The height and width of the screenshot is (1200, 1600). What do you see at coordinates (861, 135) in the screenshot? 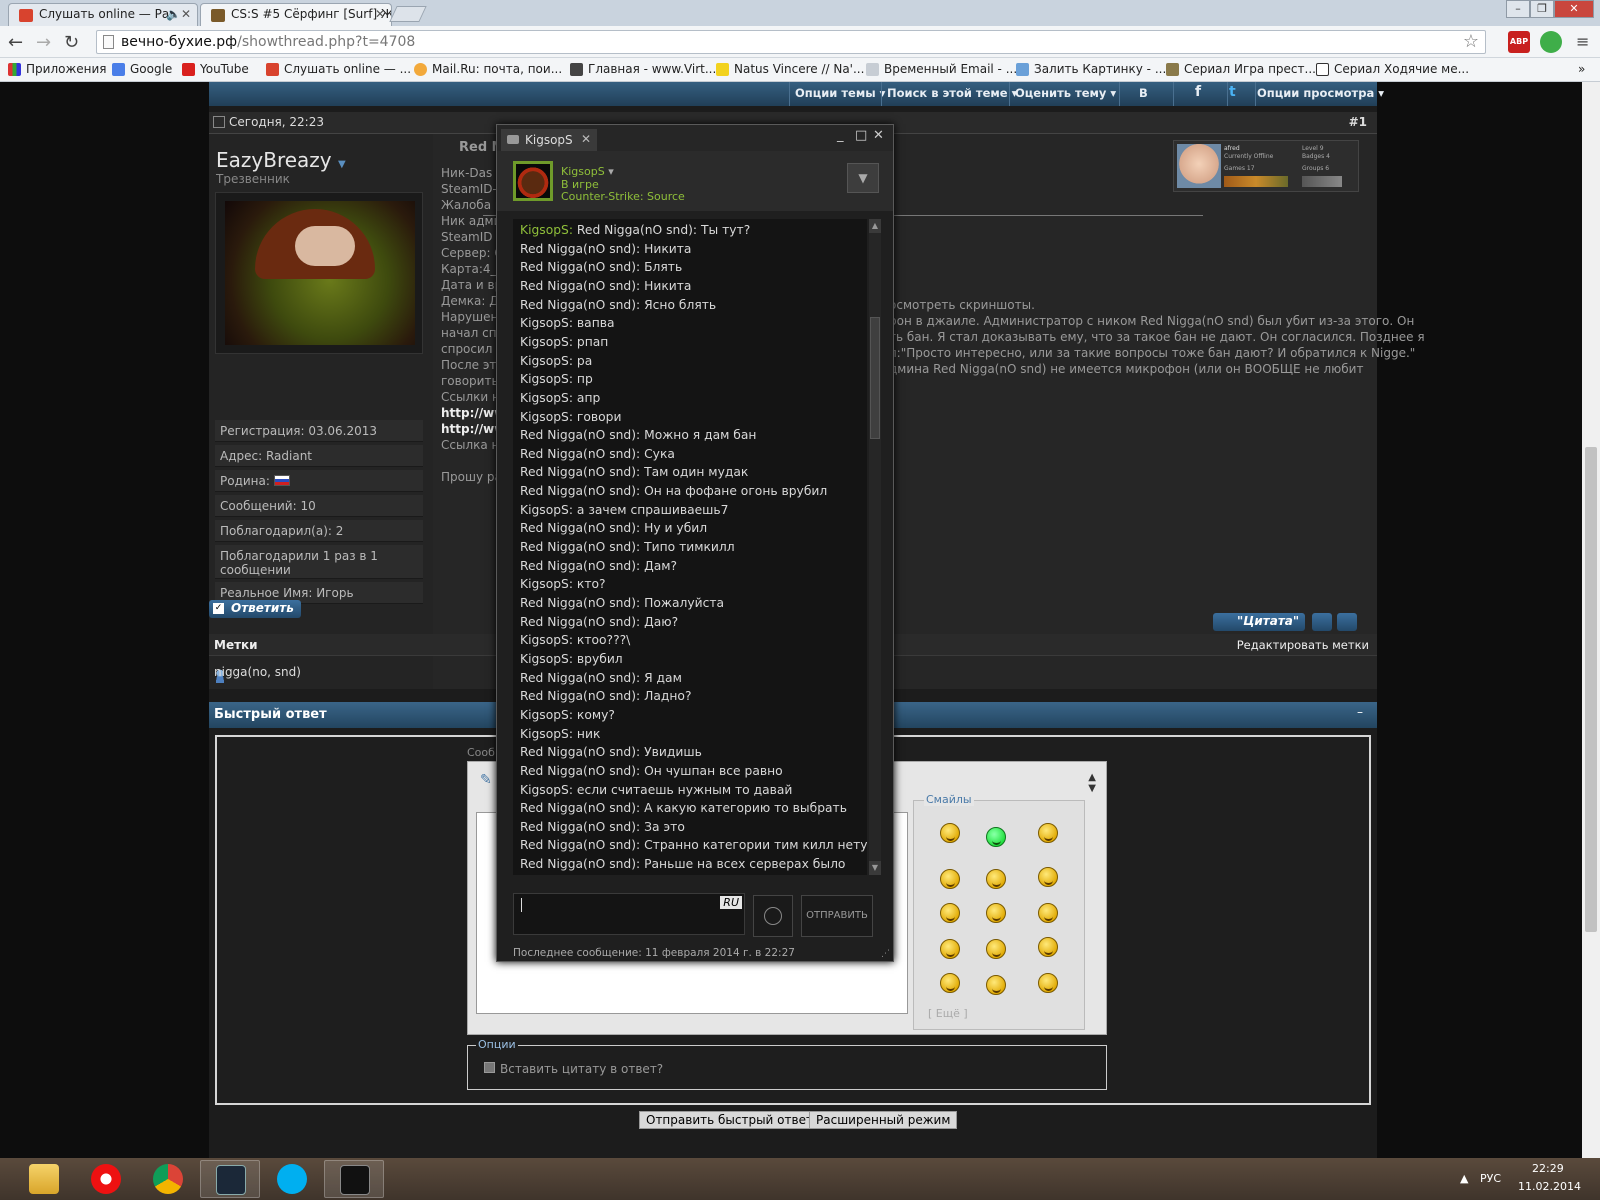
I see `chat-maximize-button: □` at bounding box center [861, 135].